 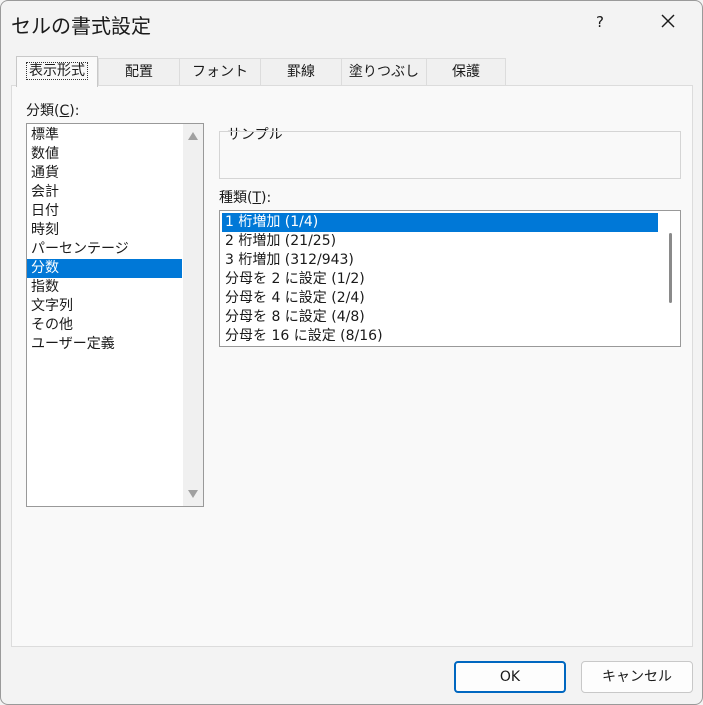 What do you see at coordinates (104, 325) in the screenshot?
I see `category-item-special: その他` at bounding box center [104, 325].